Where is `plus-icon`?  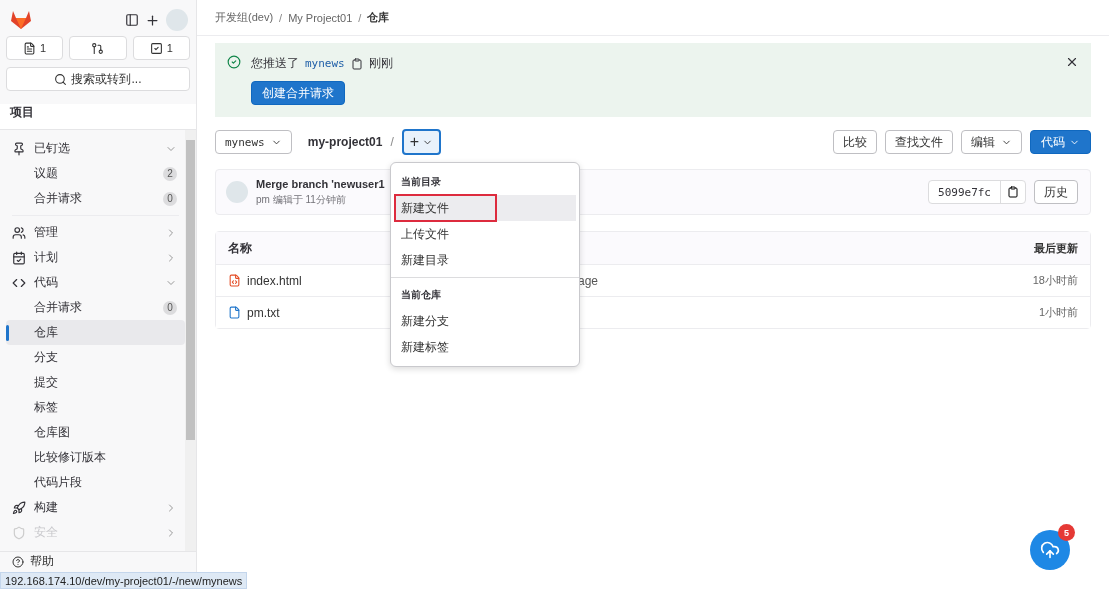 plus-icon is located at coordinates (152, 20).